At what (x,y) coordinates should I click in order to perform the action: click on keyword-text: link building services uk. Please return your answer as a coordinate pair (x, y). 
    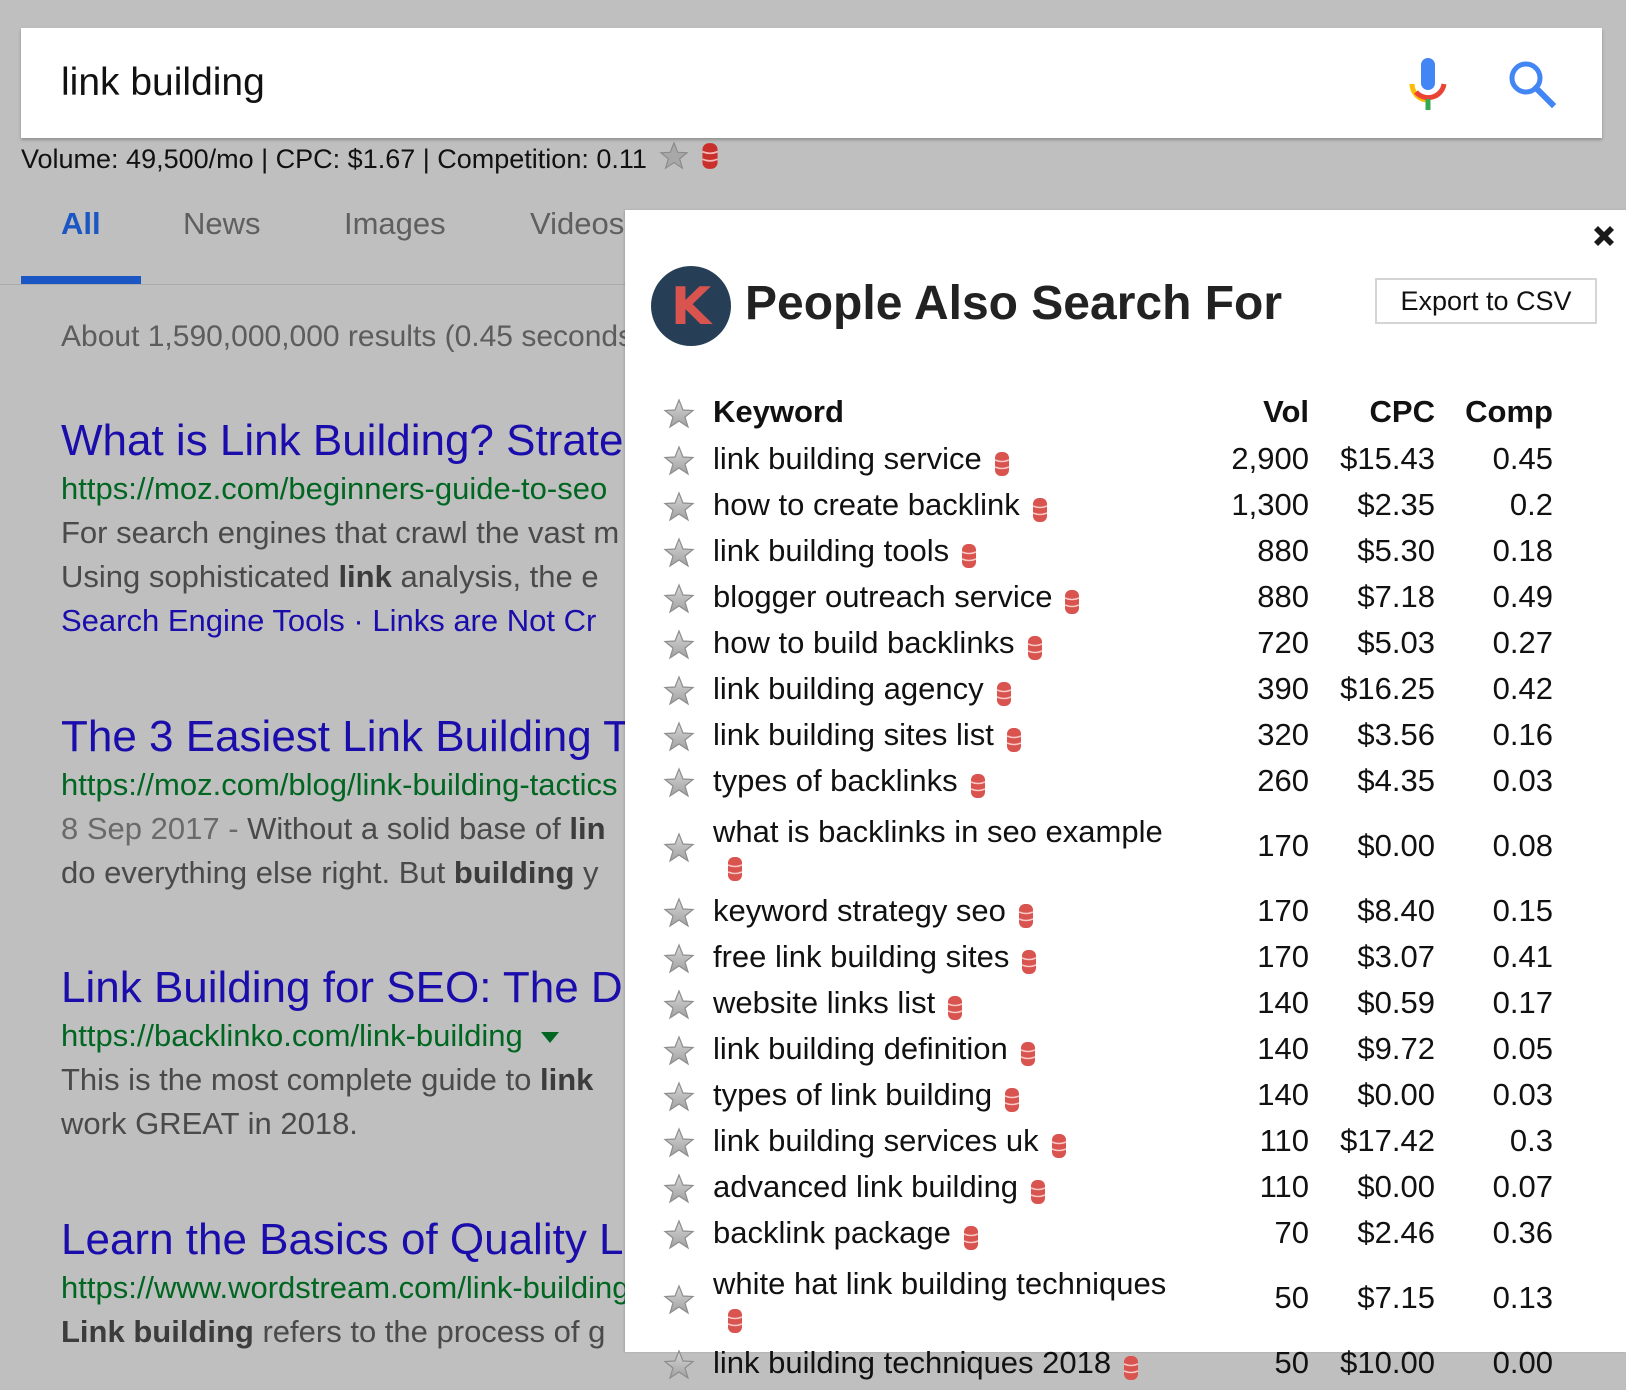
    Looking at the image, I should click on (876, 1140).